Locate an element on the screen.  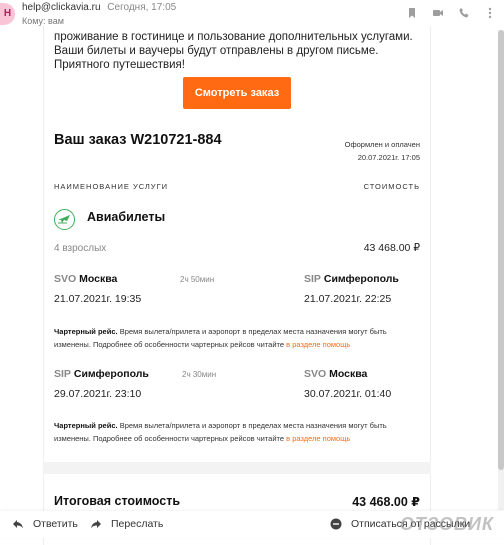
video-icon is located at coordinates (438, 12).